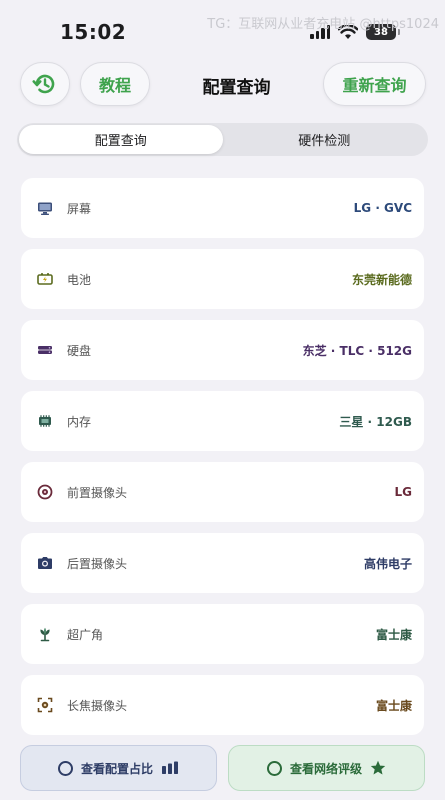  Describe the element at coordinates (222, 492) in the screenshot. I see `list-item-front-camera: 前置摄像头 LG` at that location.